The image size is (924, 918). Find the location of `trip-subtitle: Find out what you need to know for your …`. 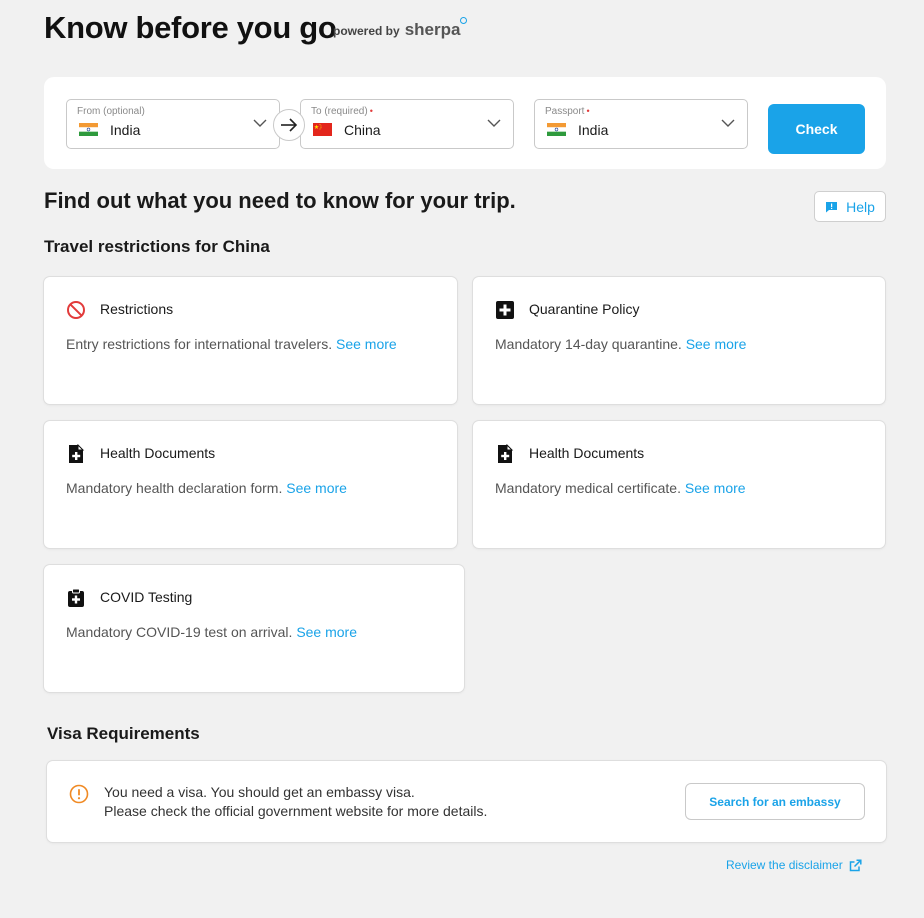

trip-subtitle: Find out what you need to know for your … is located at coordinates (280, 200).